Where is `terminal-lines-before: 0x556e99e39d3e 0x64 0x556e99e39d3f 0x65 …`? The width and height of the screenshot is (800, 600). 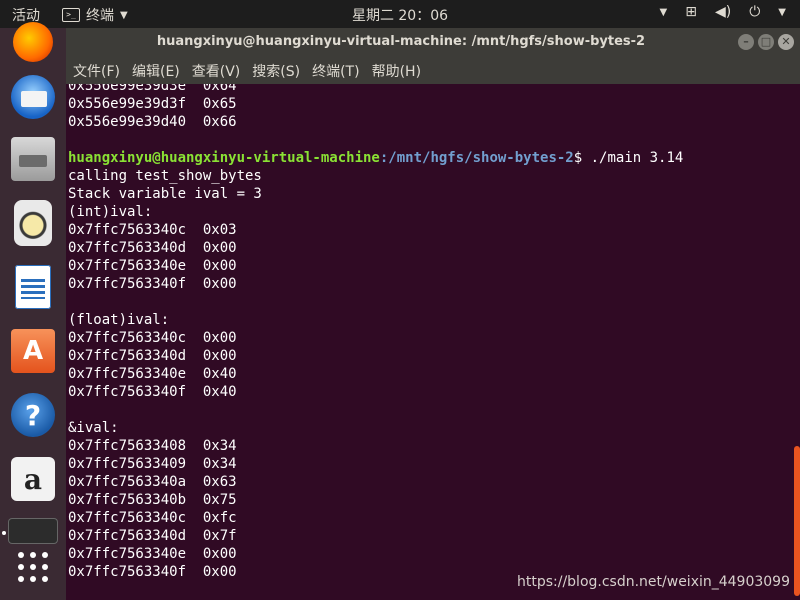 terminal-lines-before: 0x556e99e39d3e 0x64 0x556e99e39d3f 0x65 … is located at coordinates (152, 107).